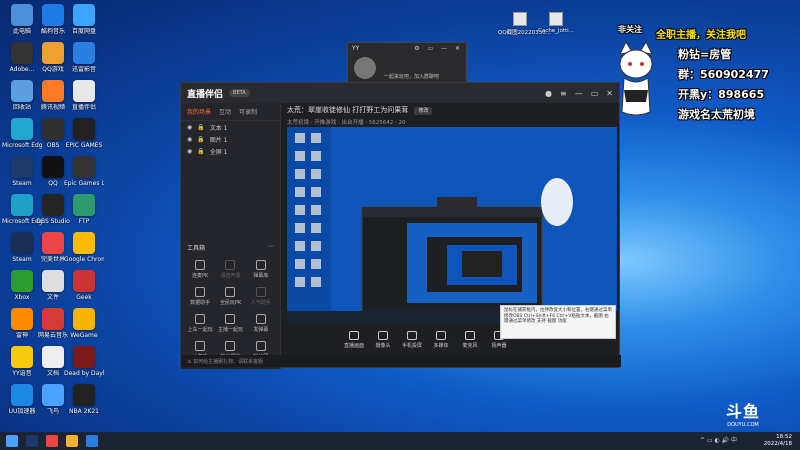 This screenshot has height=450, width=800. Describe the element at coordinates (701, 35) in the screenshot. I see `overlay-headline: 全职主播，关注我吧` at that location.